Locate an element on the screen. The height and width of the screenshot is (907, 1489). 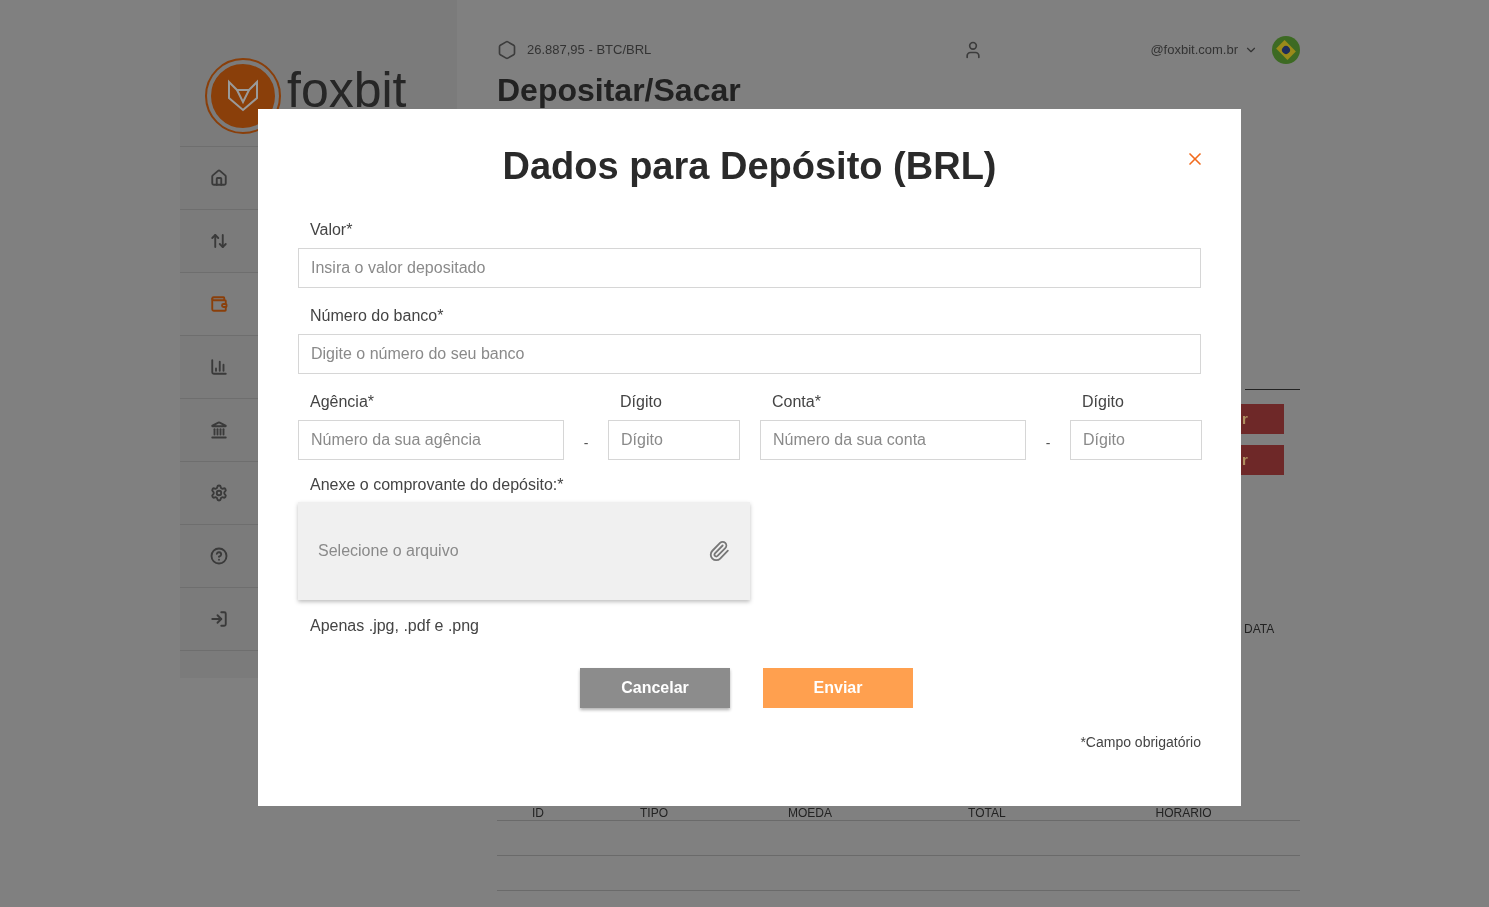
field-label: Conta* is located at coordinates (796, 402).